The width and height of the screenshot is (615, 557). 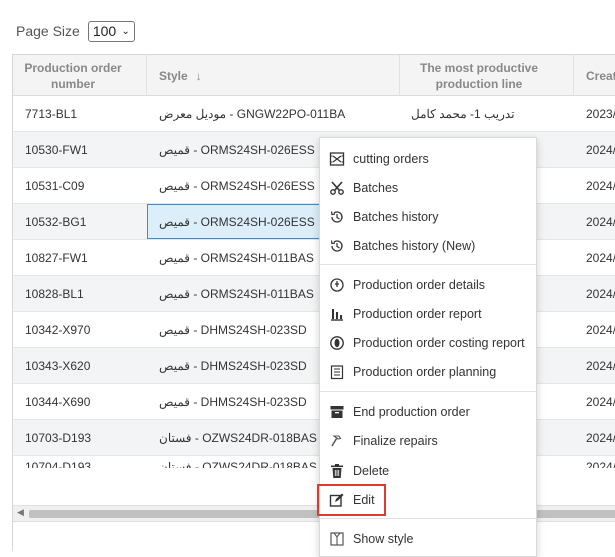 What do you see at coordinates (54, 293) in the screenshot?
I see `cell-order: 10828-BL1` at bounding box center [54, 293].